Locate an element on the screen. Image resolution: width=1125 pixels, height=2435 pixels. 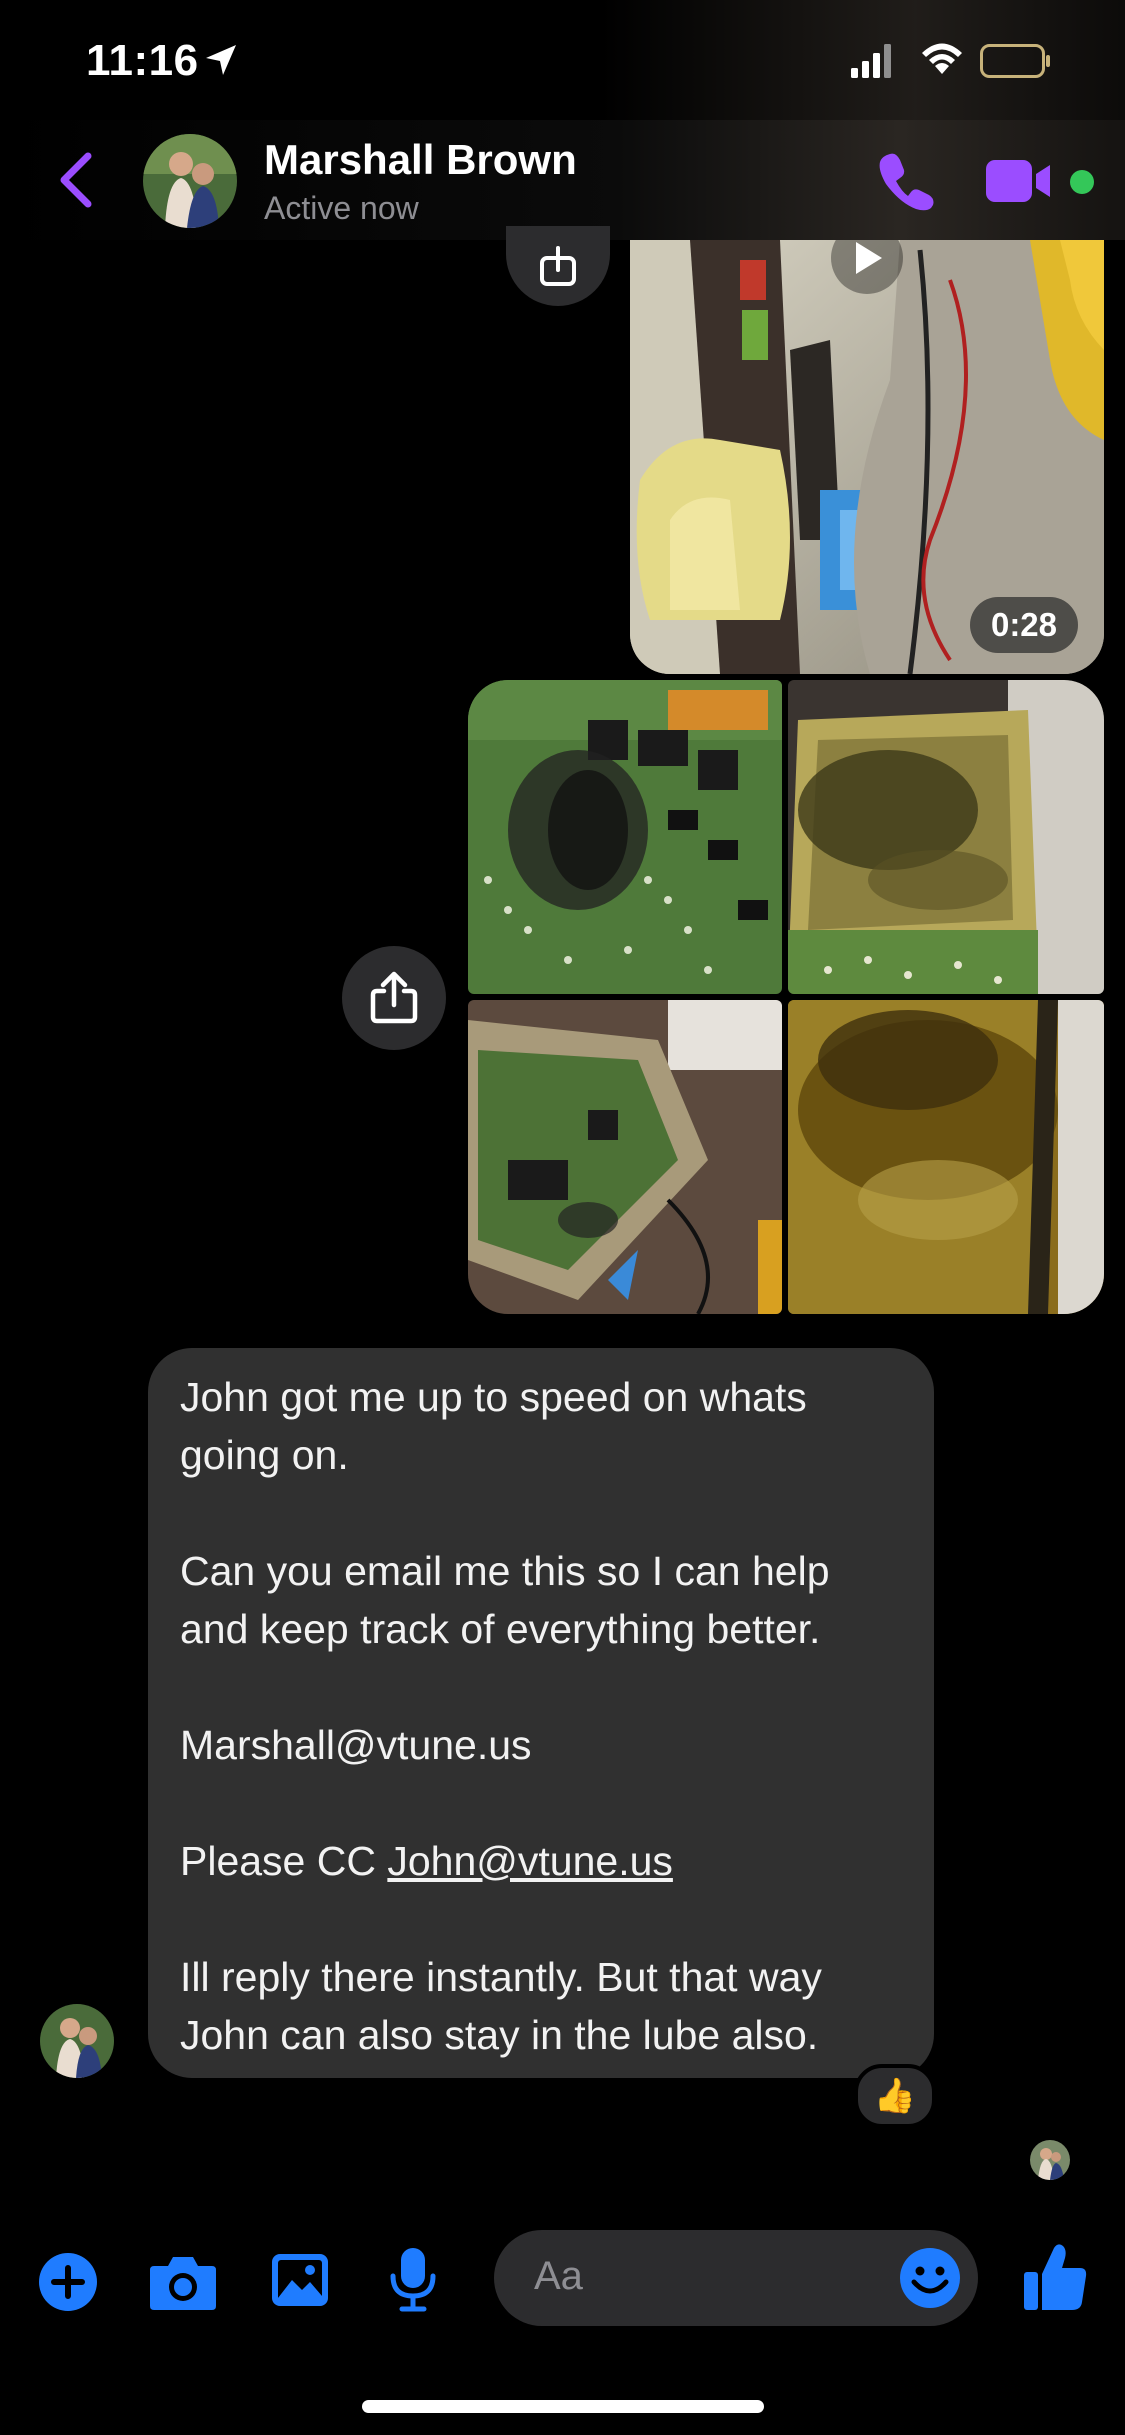
message-line: going on. is located at coordinates (264, 1455).